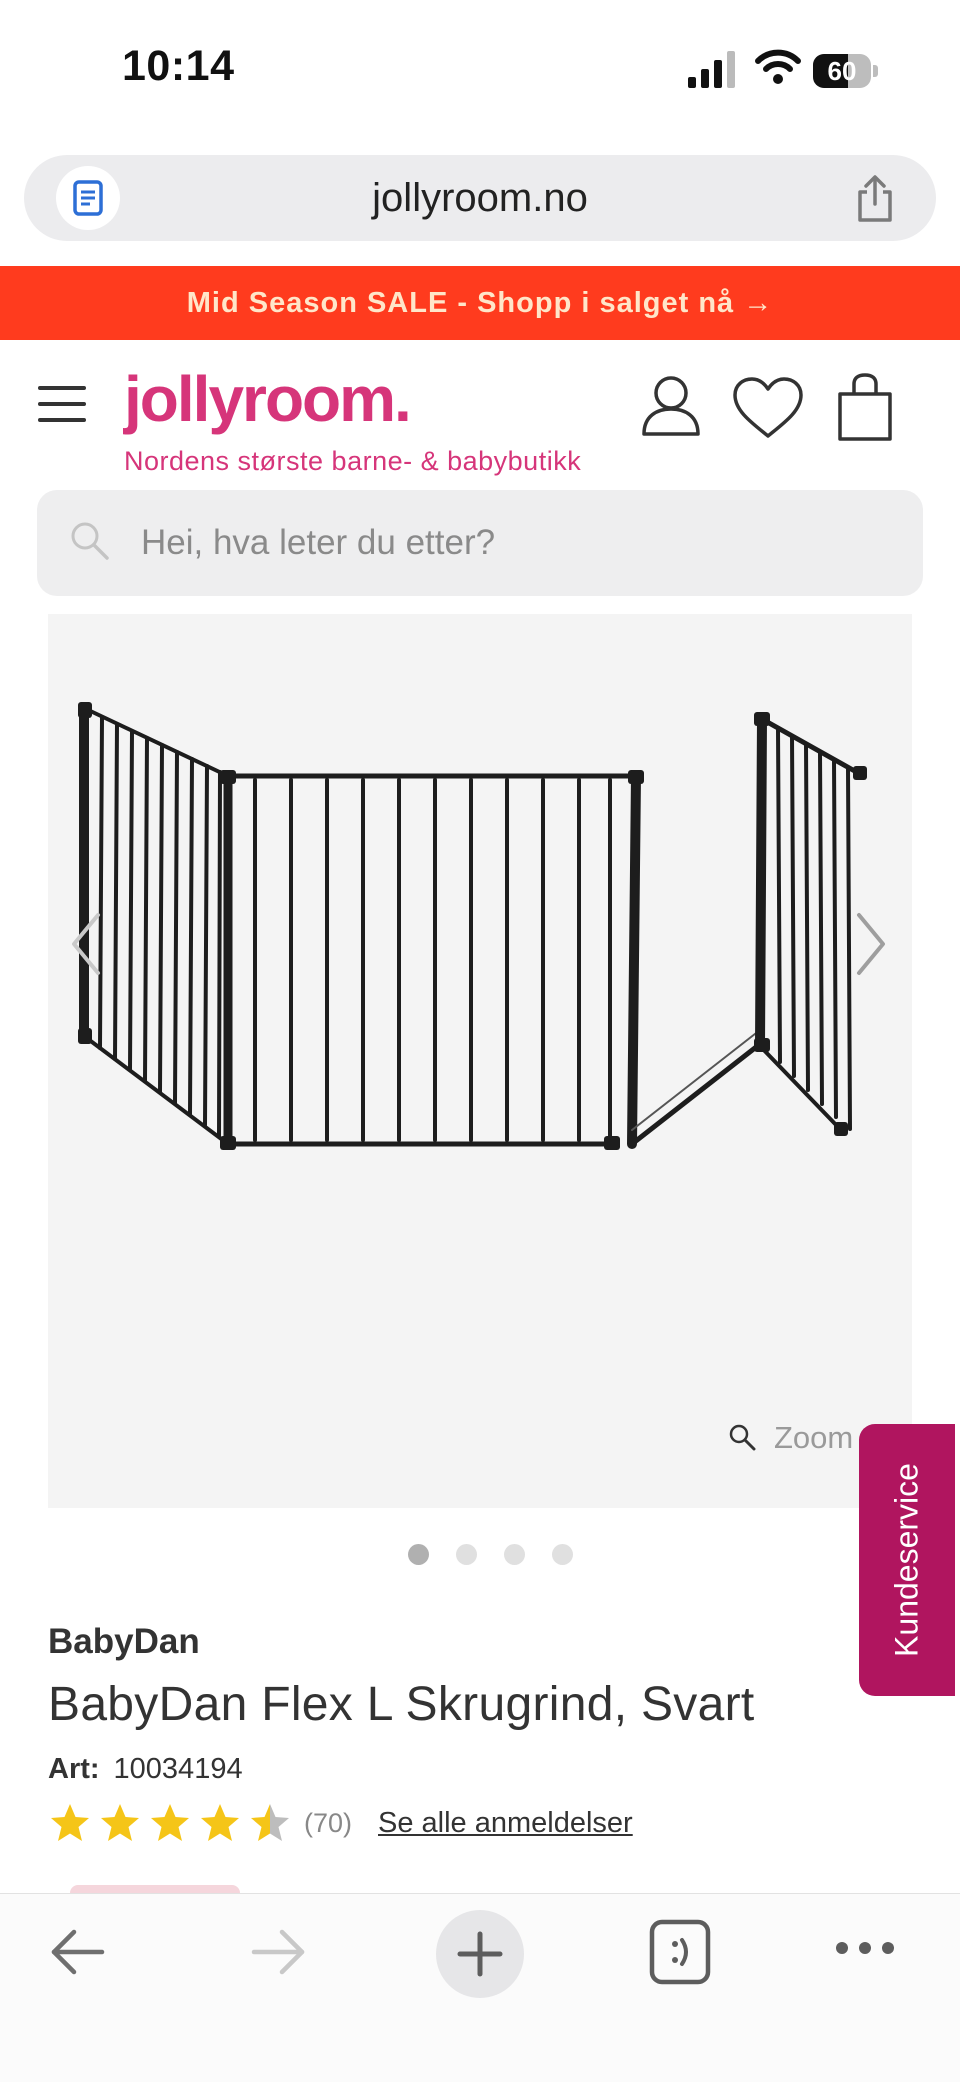 Image resolution: width=960 pixels, height=2082 pixels. Describe the element at coordinates (401, 1704) in the screenshot. I see `product-title: BabyDan Flex L Skrugrind, Svart` at that location.